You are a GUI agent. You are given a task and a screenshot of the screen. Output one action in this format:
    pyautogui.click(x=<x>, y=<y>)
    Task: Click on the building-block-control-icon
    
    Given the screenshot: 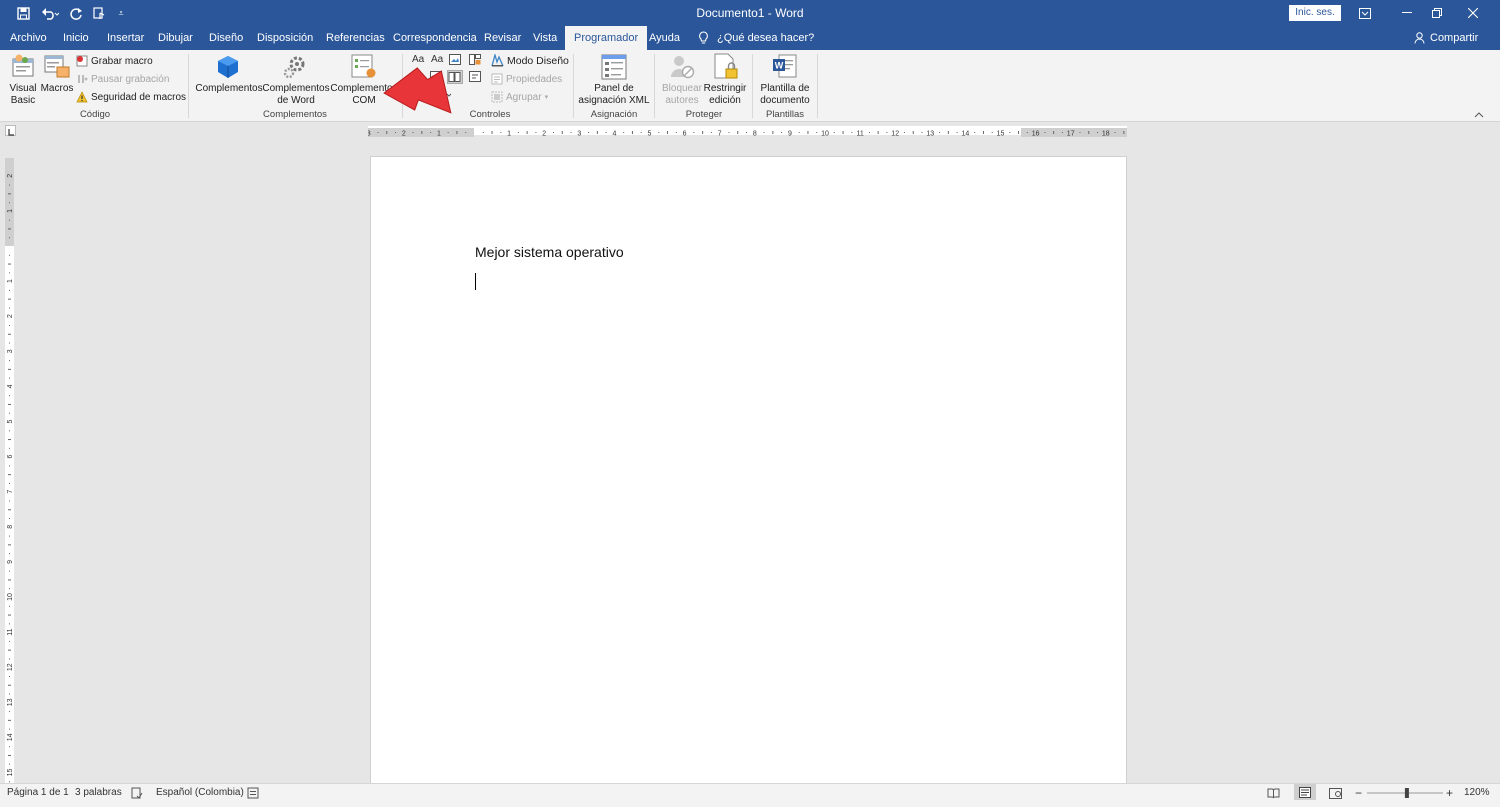 What is the action you would take?
    pyautogui.click(x=475, y=61)
    